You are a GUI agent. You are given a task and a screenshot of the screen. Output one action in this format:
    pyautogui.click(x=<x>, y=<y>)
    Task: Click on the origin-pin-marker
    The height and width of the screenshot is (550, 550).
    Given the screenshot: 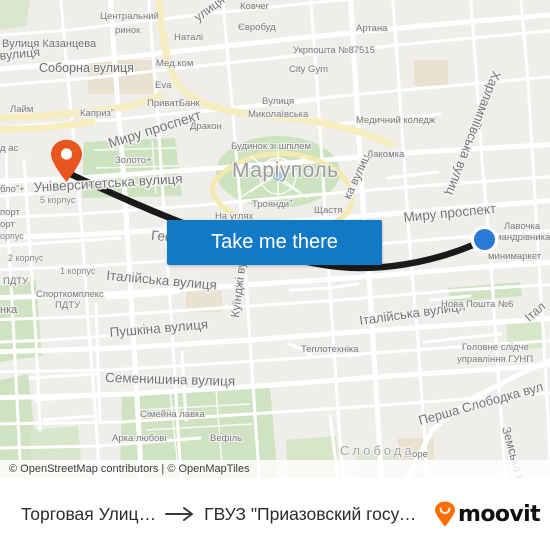 What is the action you would take?
    pyautogui.click(x=66, y=161)
    